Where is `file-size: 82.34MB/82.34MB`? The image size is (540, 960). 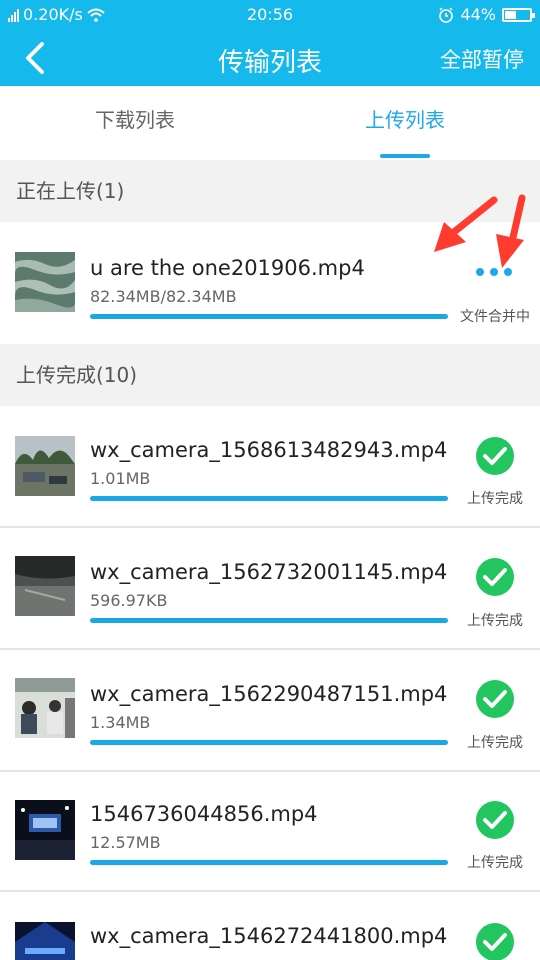
file-size: 82.34MB/82.34MB is located at coordinates (163, 296).